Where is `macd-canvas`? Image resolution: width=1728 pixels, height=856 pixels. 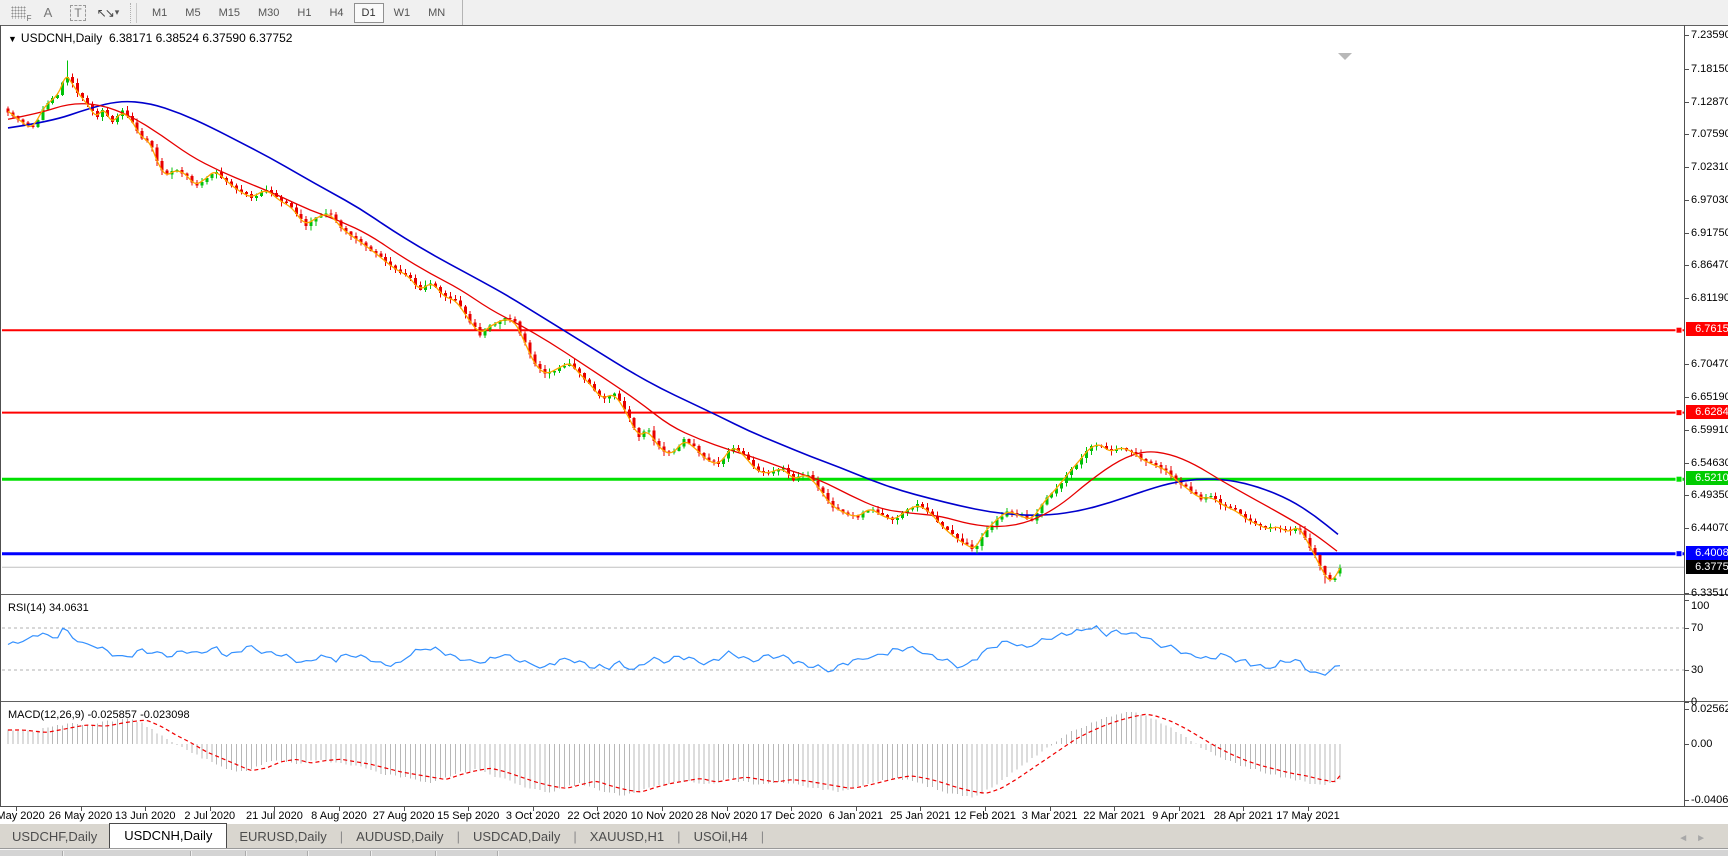
macd-canvas is located at coordinates (864, 755).